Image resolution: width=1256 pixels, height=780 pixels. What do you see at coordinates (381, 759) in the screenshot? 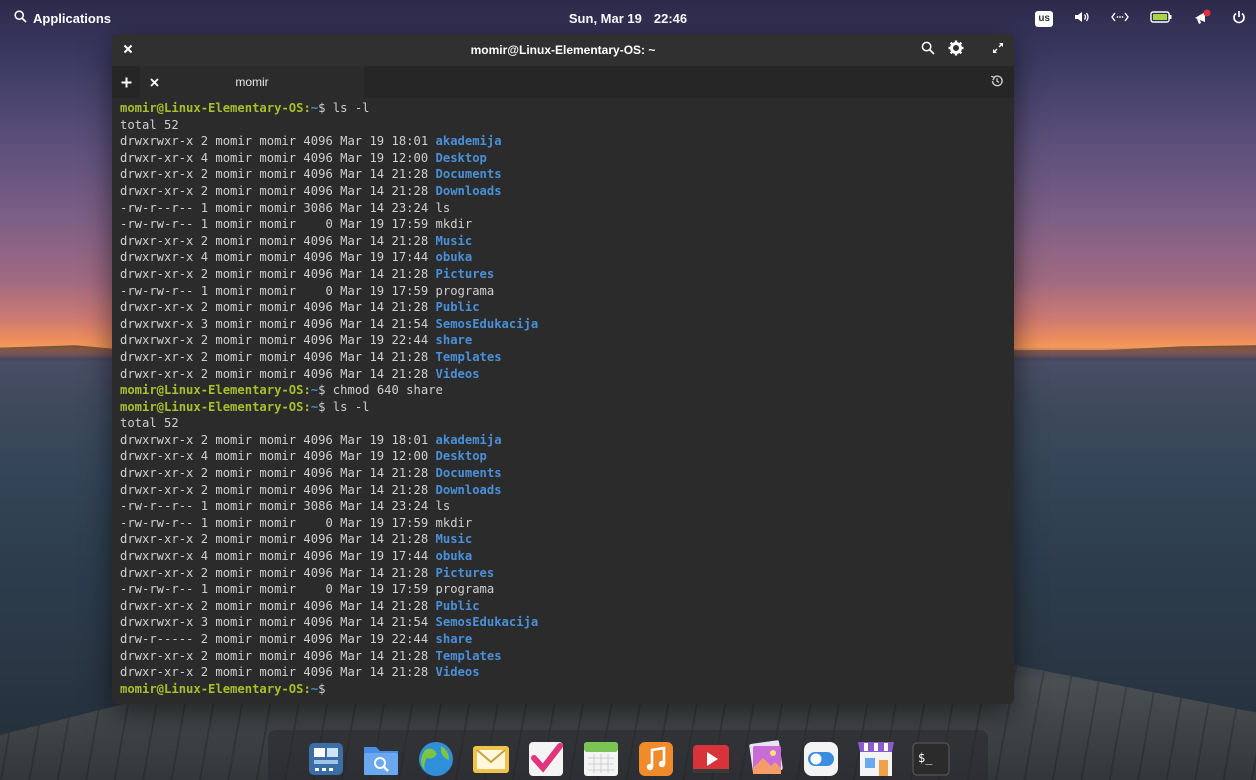
I see `dock-item-files` at bounding box center [381, 759].